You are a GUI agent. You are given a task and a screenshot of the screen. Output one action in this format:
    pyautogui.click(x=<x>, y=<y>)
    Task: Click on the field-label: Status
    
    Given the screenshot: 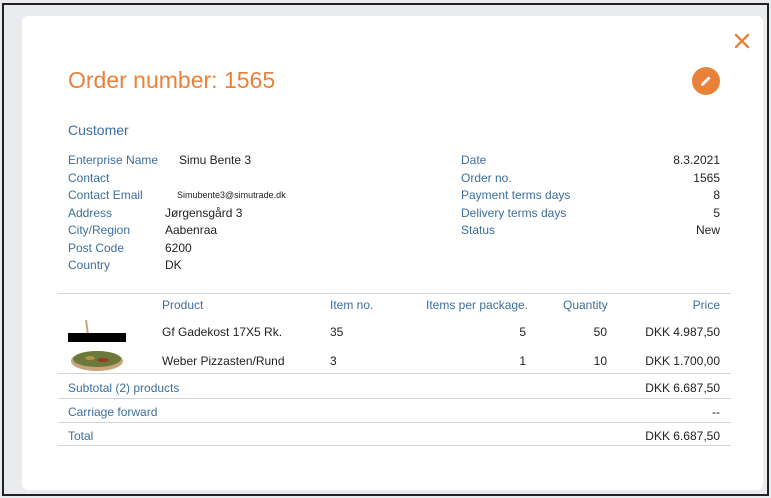 What is the action you would take?
    pyautogui.click(x=478, y=230)
    